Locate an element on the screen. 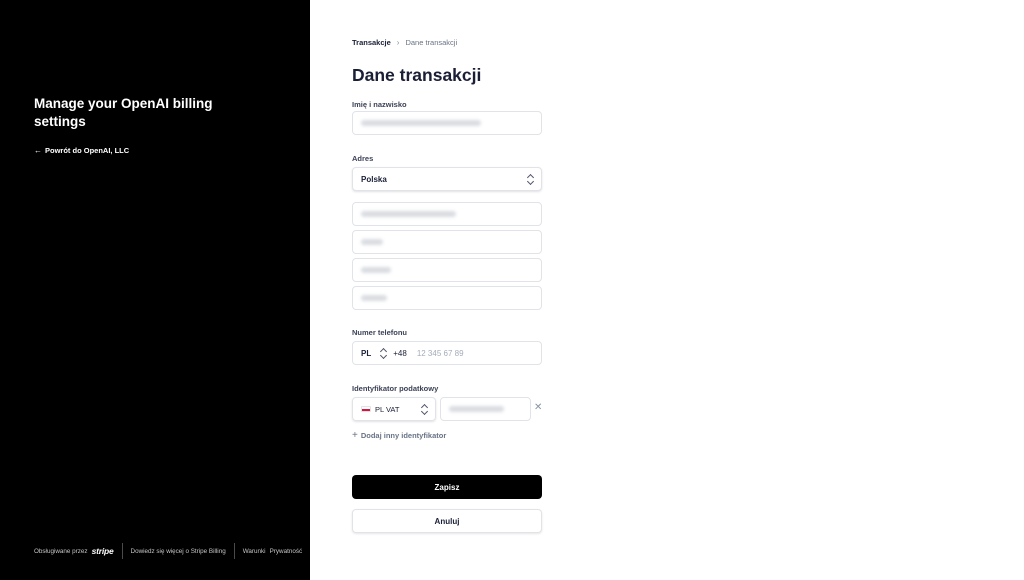 The height and width of the screenshot is (580, 1024). plus-icon: + is located at coordinates (355, 435).